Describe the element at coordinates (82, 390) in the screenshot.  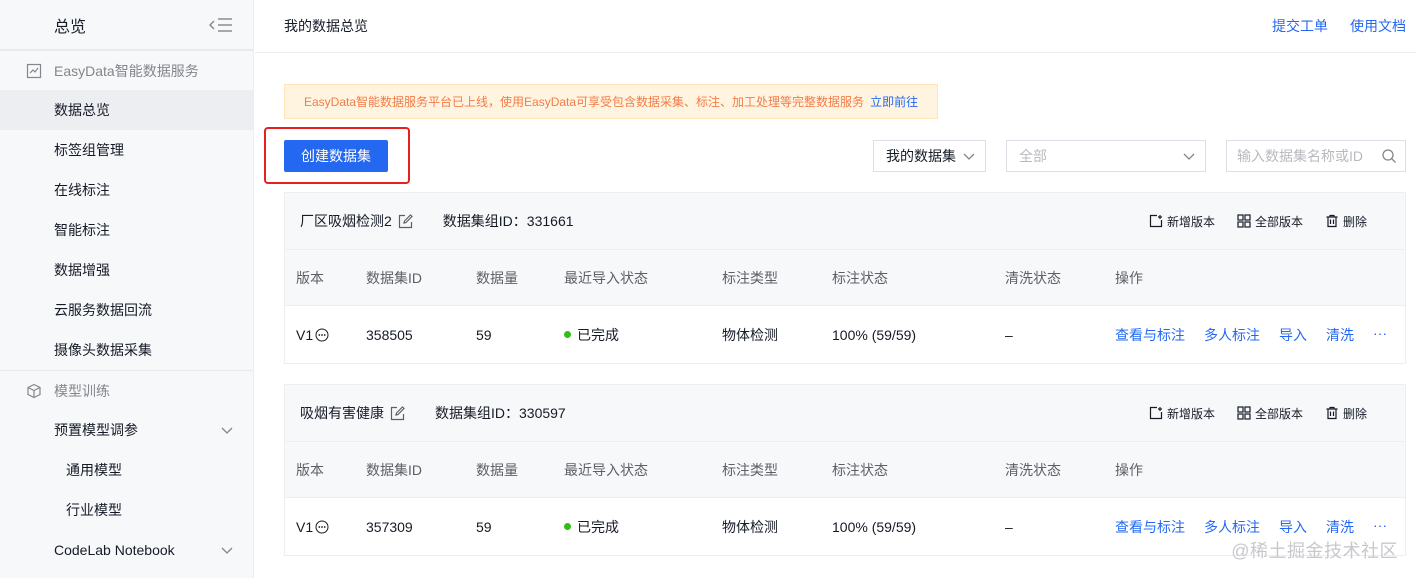
I see `sidebar-group-label: 模型训练` at that location.